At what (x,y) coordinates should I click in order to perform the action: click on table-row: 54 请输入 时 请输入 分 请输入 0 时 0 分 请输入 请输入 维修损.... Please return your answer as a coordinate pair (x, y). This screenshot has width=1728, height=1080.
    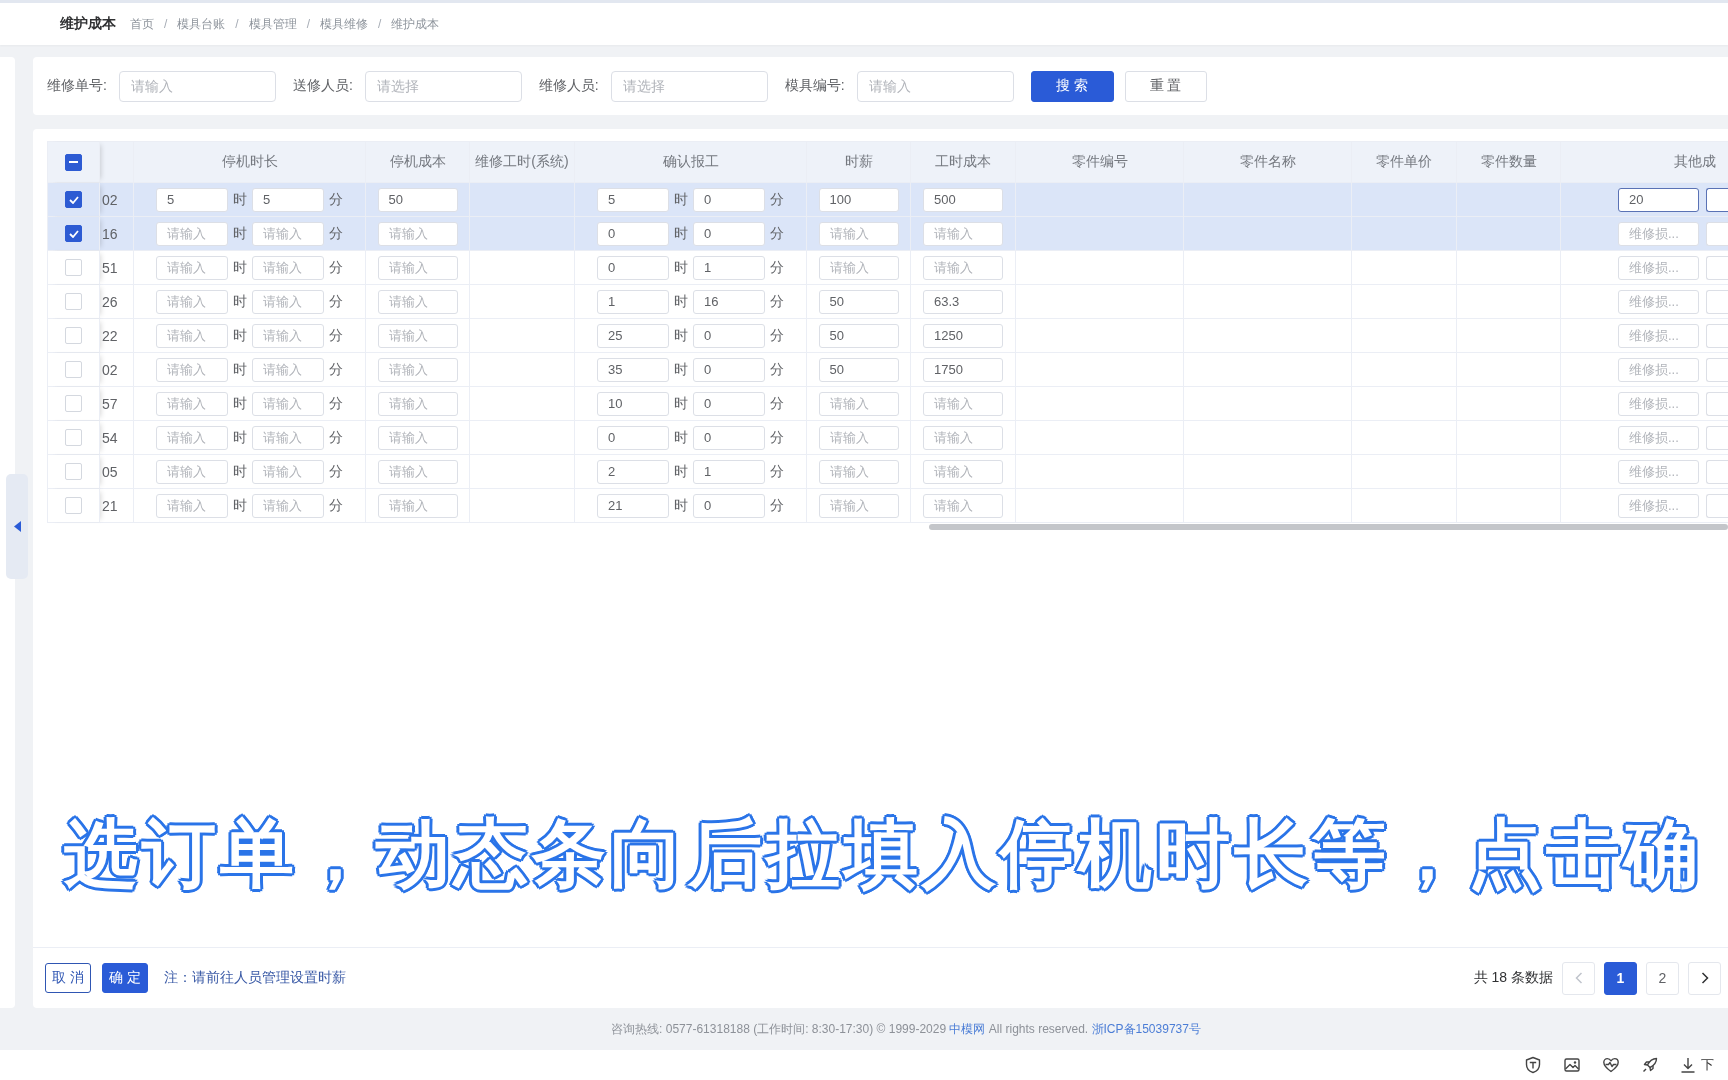
    Looking at the image, I should click on (888, 438).